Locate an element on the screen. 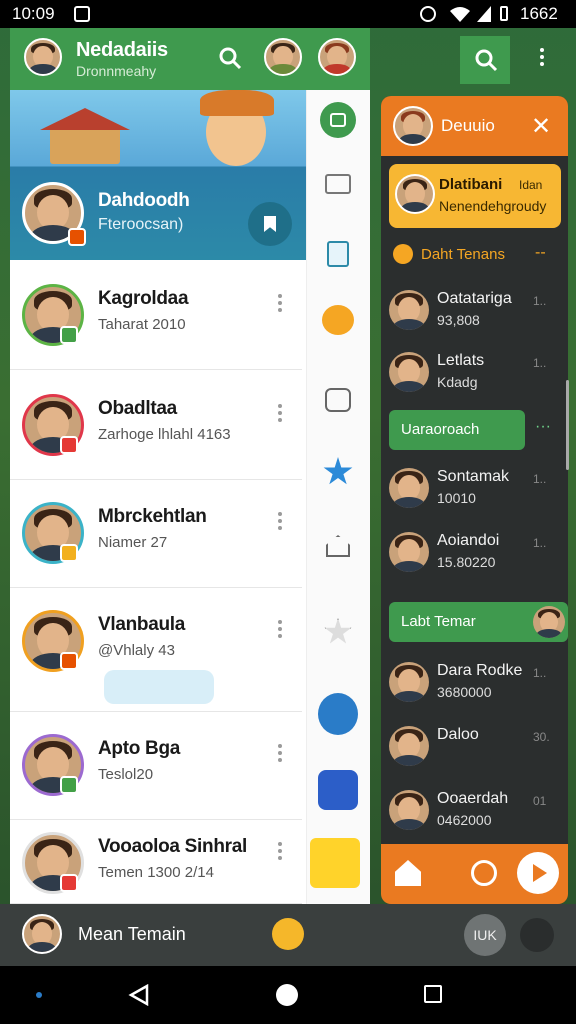 The width and height of the screenshot is (576, 1024). note-icon is located at coordinates (335, 863).